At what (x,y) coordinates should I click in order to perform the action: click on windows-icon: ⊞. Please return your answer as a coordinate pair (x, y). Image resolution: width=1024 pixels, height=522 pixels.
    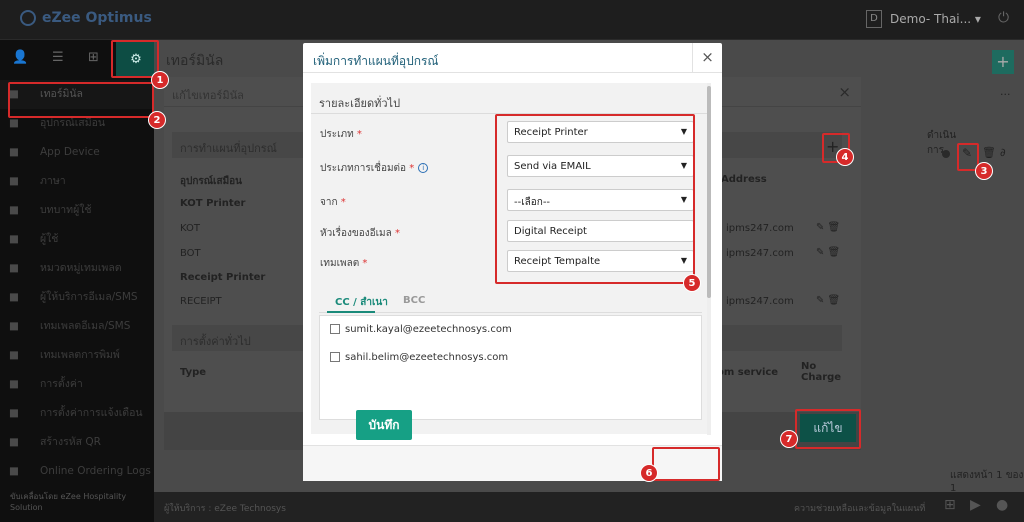
    Looking at the image, I should click on (950, 505).